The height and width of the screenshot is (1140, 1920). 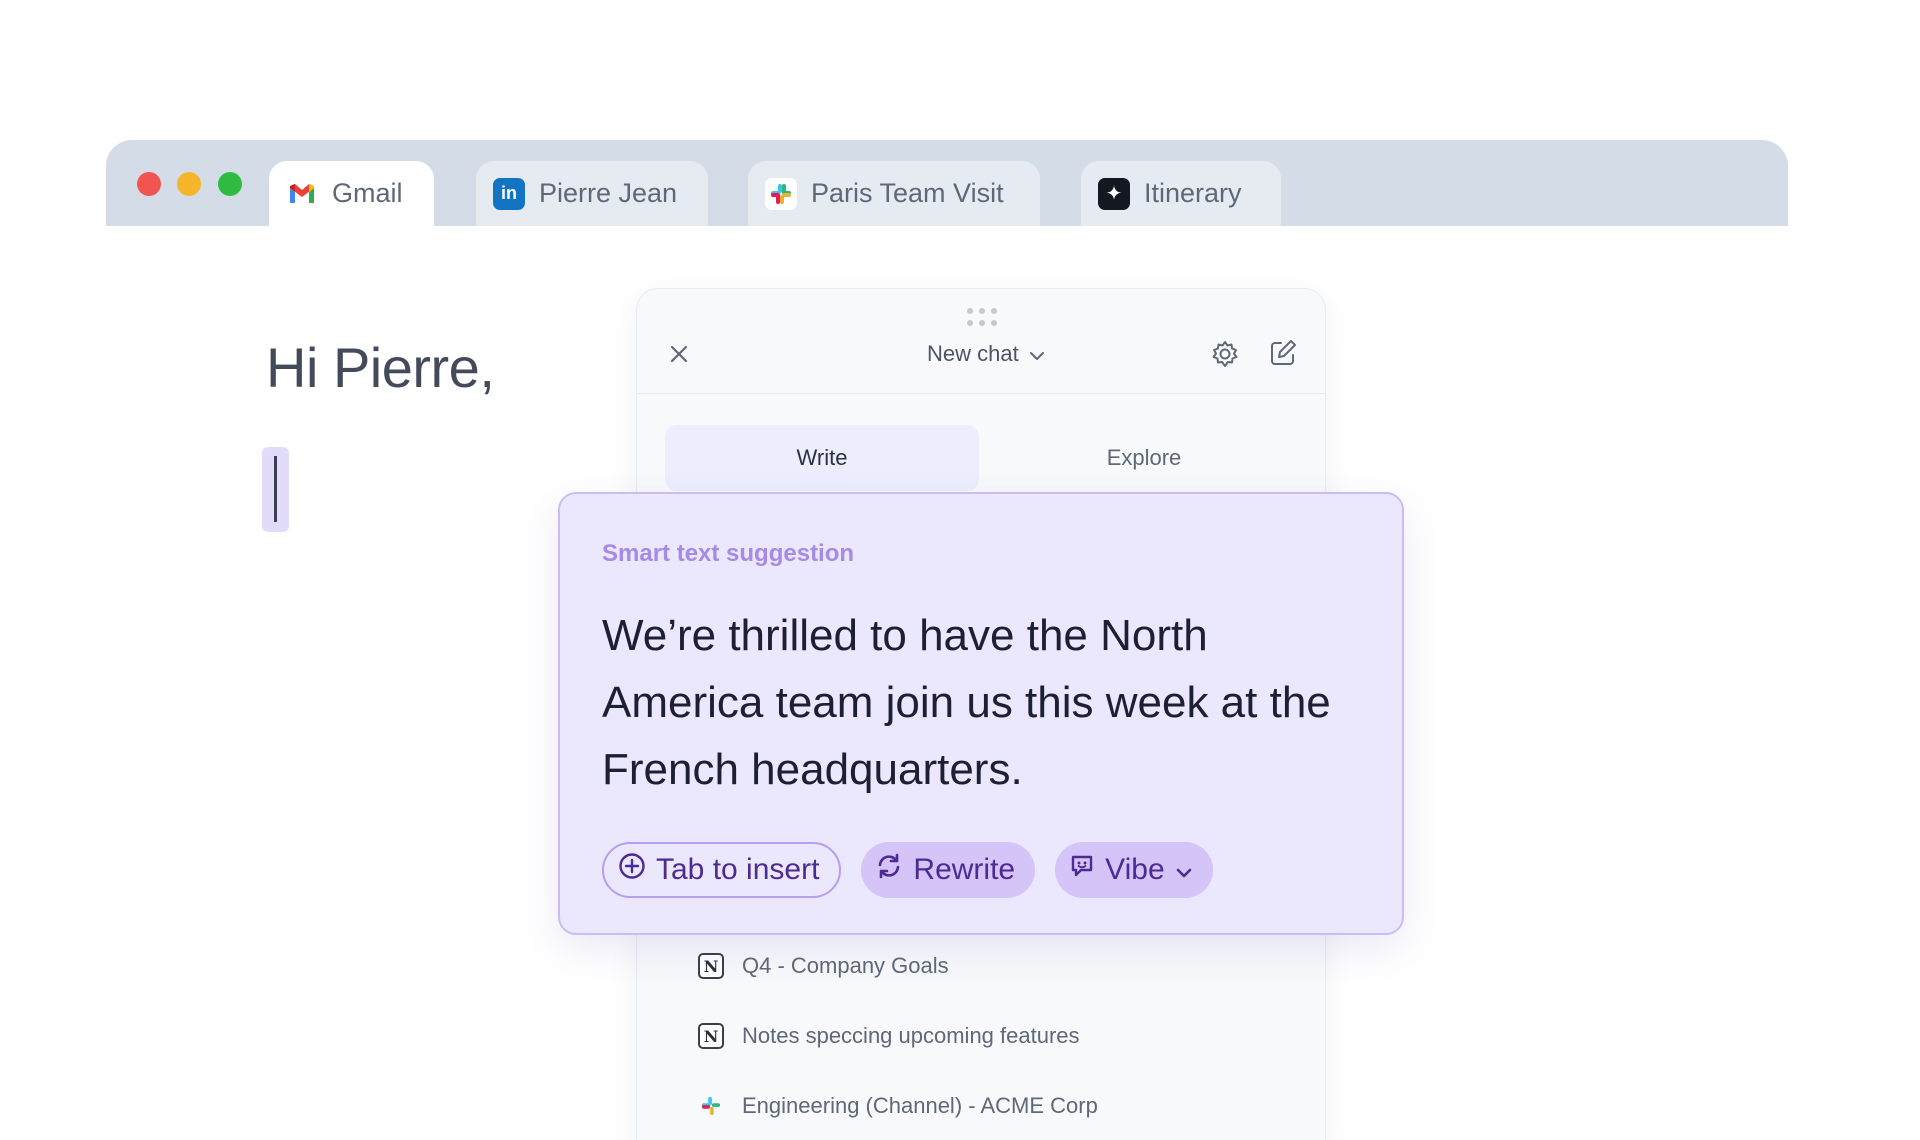 What do you see at coordinates (738, 869) in the screenshot?
I see `tab-to-insert-label: Tab to insert` at bounding box center [738, 869].